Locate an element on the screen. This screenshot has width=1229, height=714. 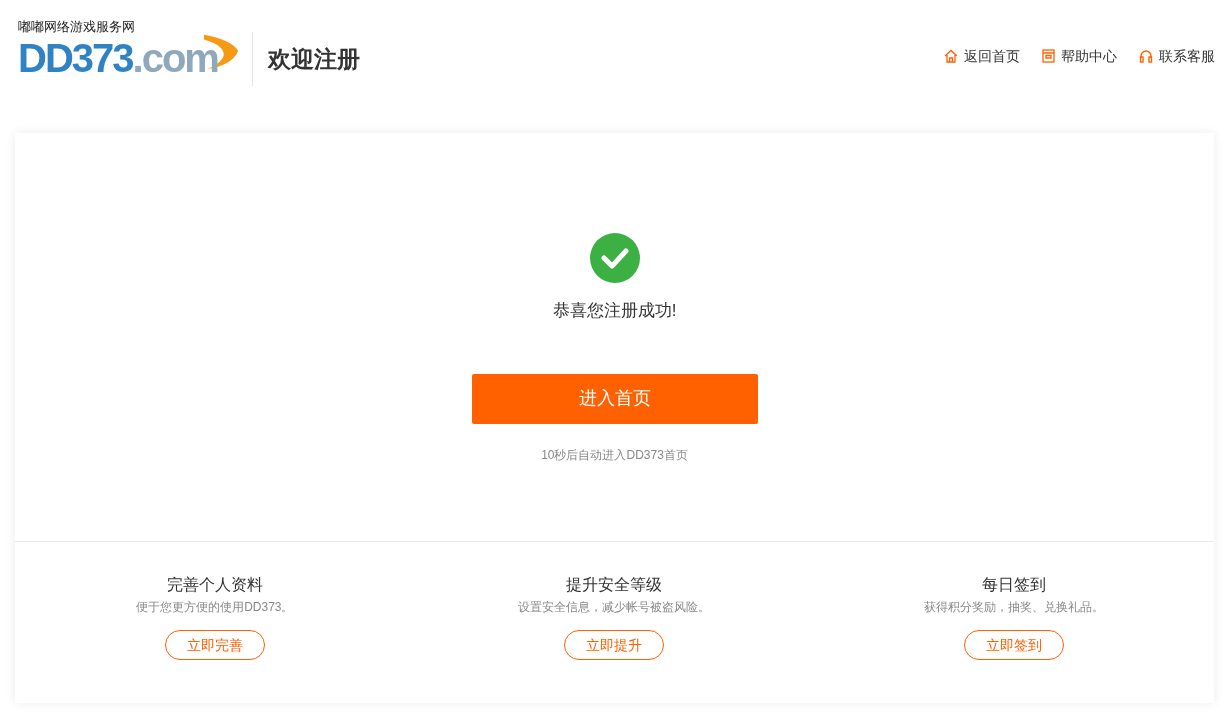
success-check-icon is located at coordinates (614, 258).